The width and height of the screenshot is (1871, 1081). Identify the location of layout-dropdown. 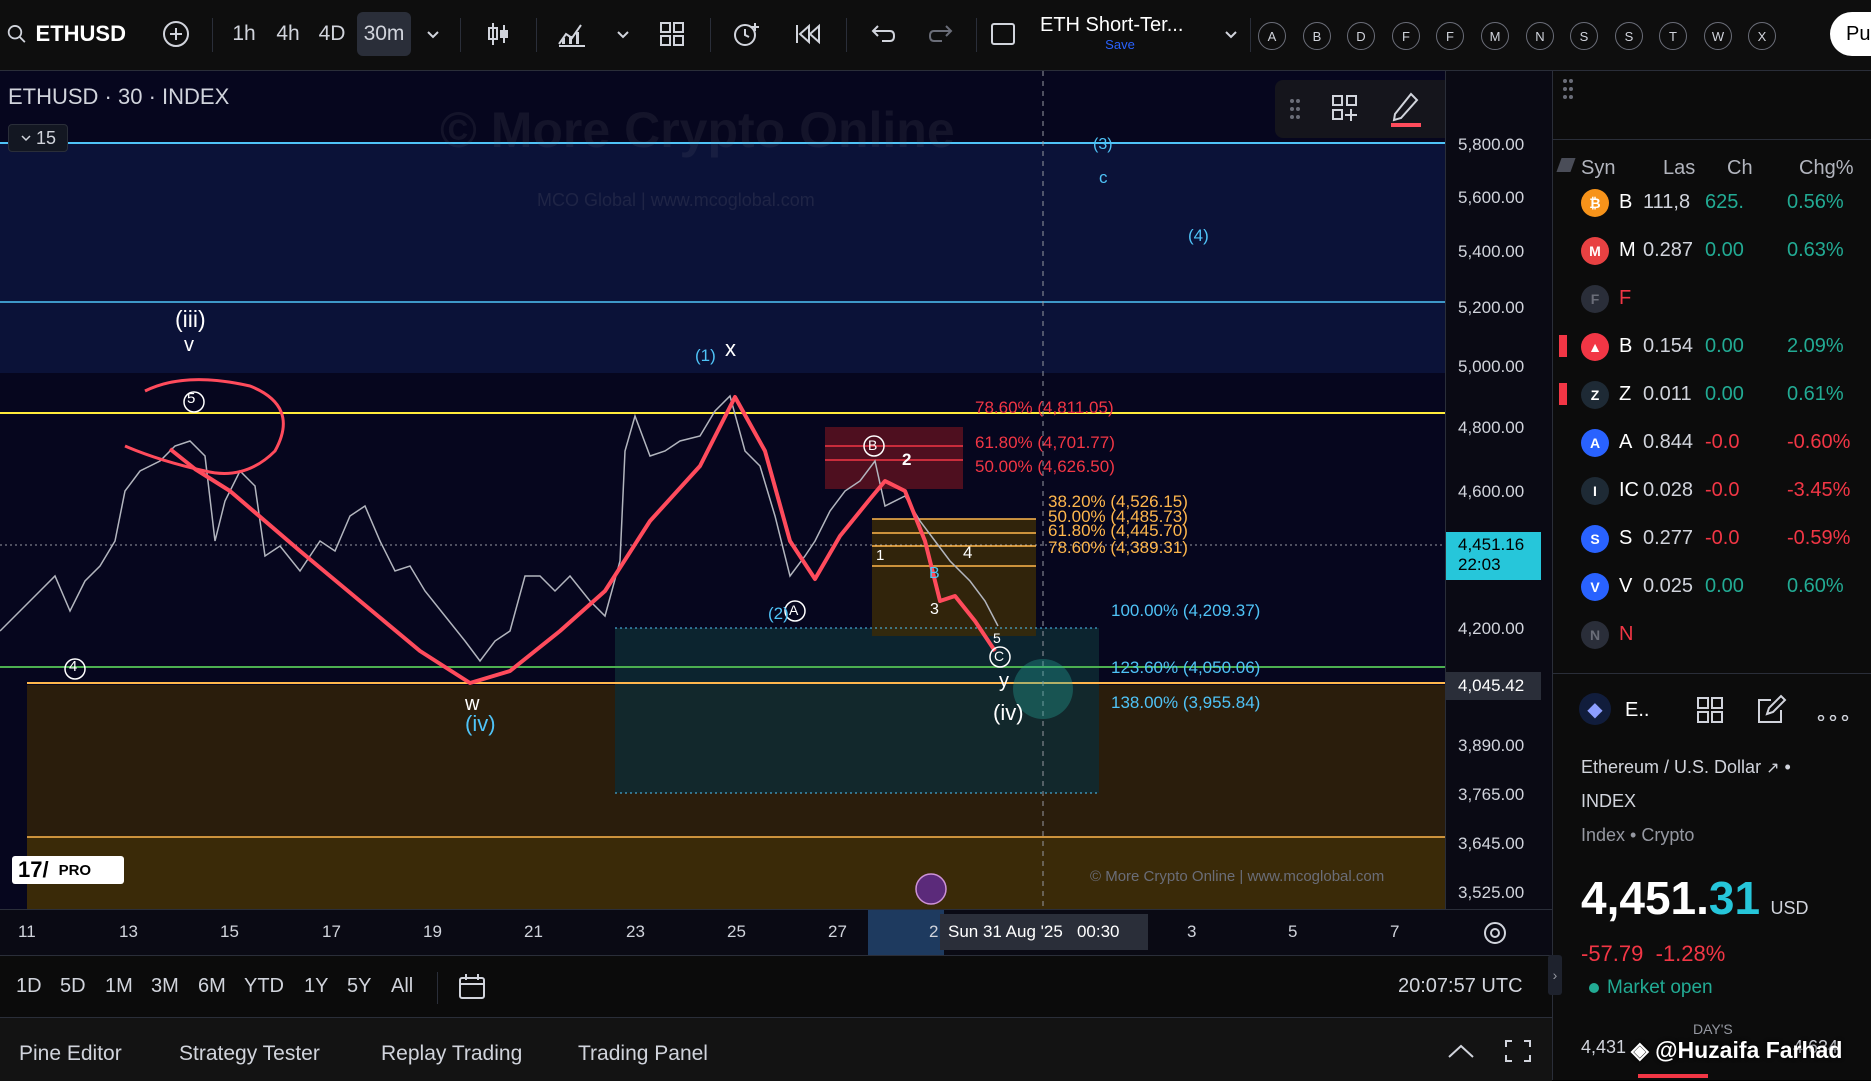
(1231, 34).